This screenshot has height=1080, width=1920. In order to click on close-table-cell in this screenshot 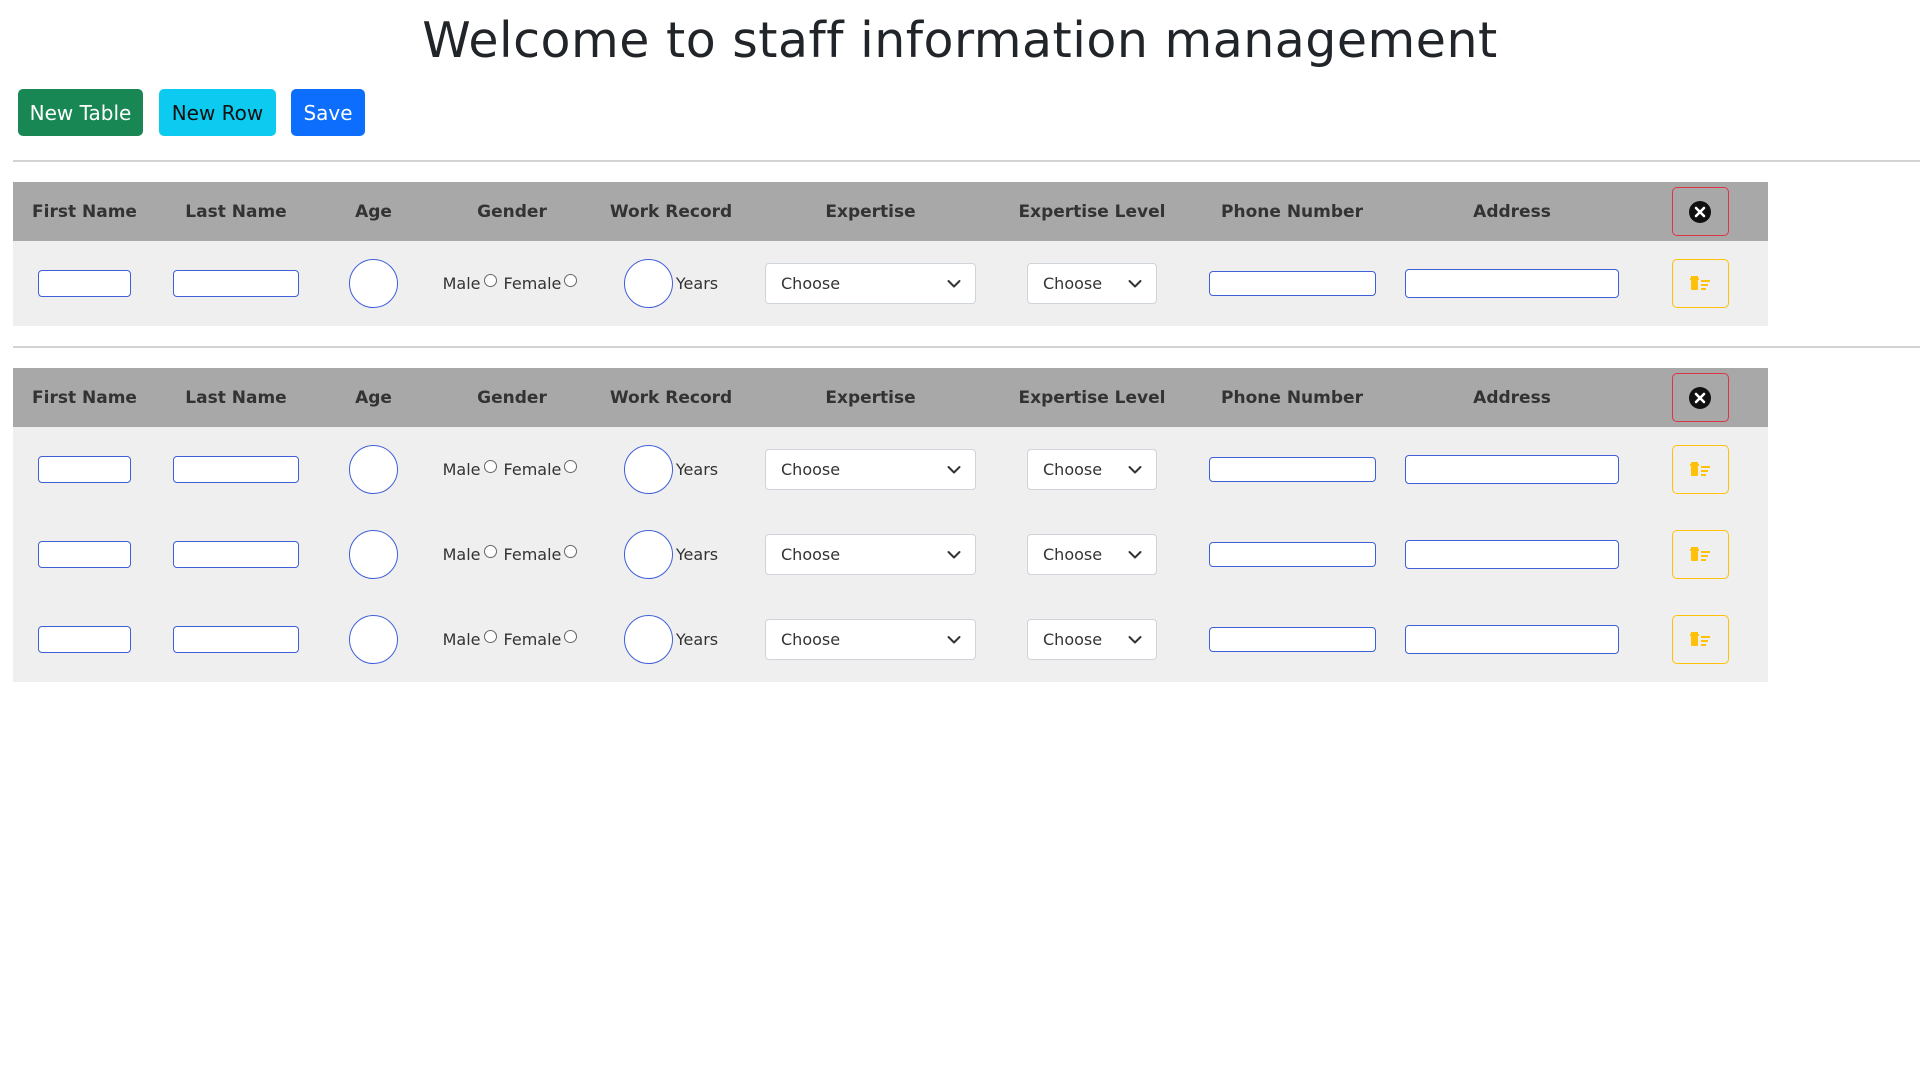, I will do `click(1700, 211)`.